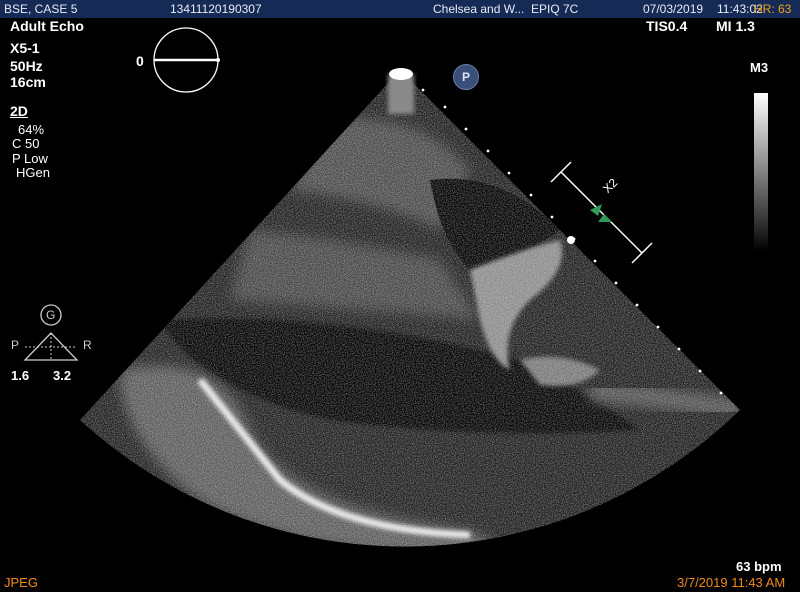 The image size is (800, 592). Describe the element at coordinates (33, 172) in the screenshot. I see `gen-label: HGen` at that location.